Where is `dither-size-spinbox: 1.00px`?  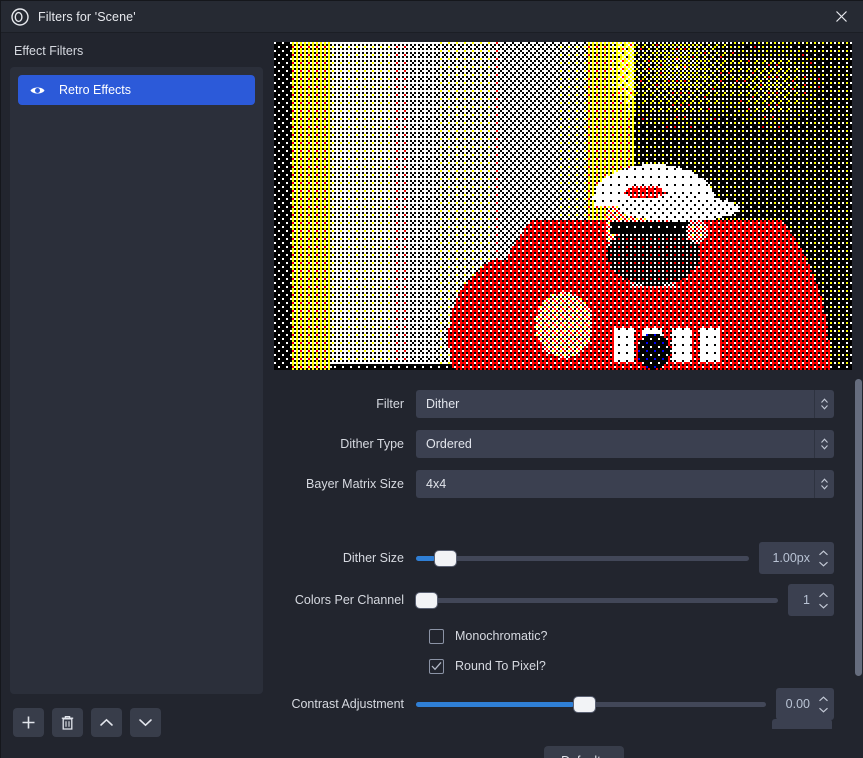
dither-size-spinbox: 1.00px is located at coordinates (796, 558).